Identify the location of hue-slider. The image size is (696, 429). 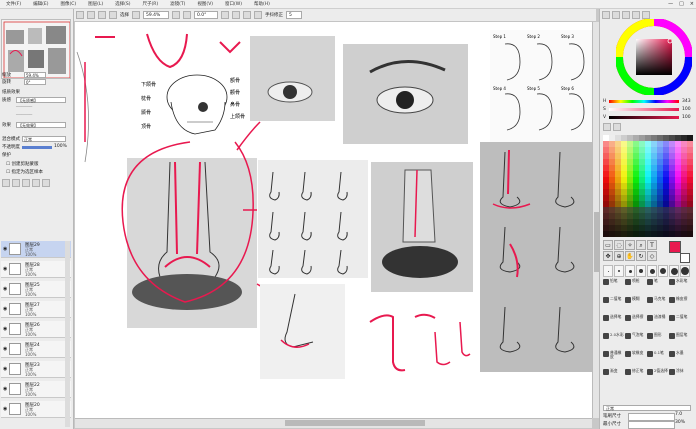
(644, 101).